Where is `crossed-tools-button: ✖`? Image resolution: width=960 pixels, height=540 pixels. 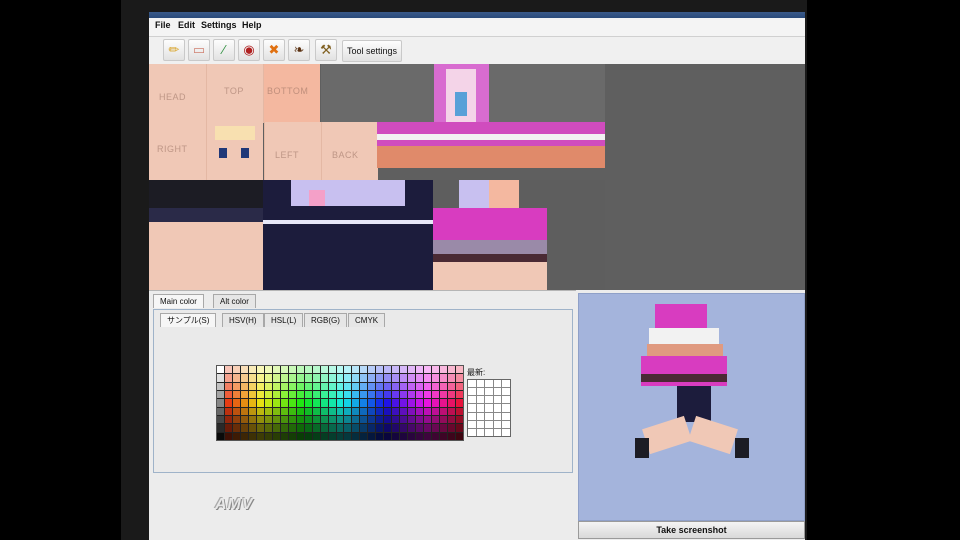
crossed-tools-button: ✖ is located at coordinates (274, 50).